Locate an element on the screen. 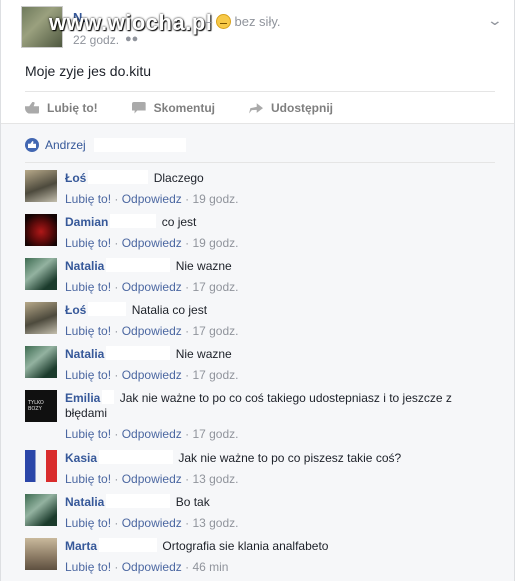 The height and width of the screenshot is (581, 515). comment-text: Natalia co jest is located at coordinates (169, 310).